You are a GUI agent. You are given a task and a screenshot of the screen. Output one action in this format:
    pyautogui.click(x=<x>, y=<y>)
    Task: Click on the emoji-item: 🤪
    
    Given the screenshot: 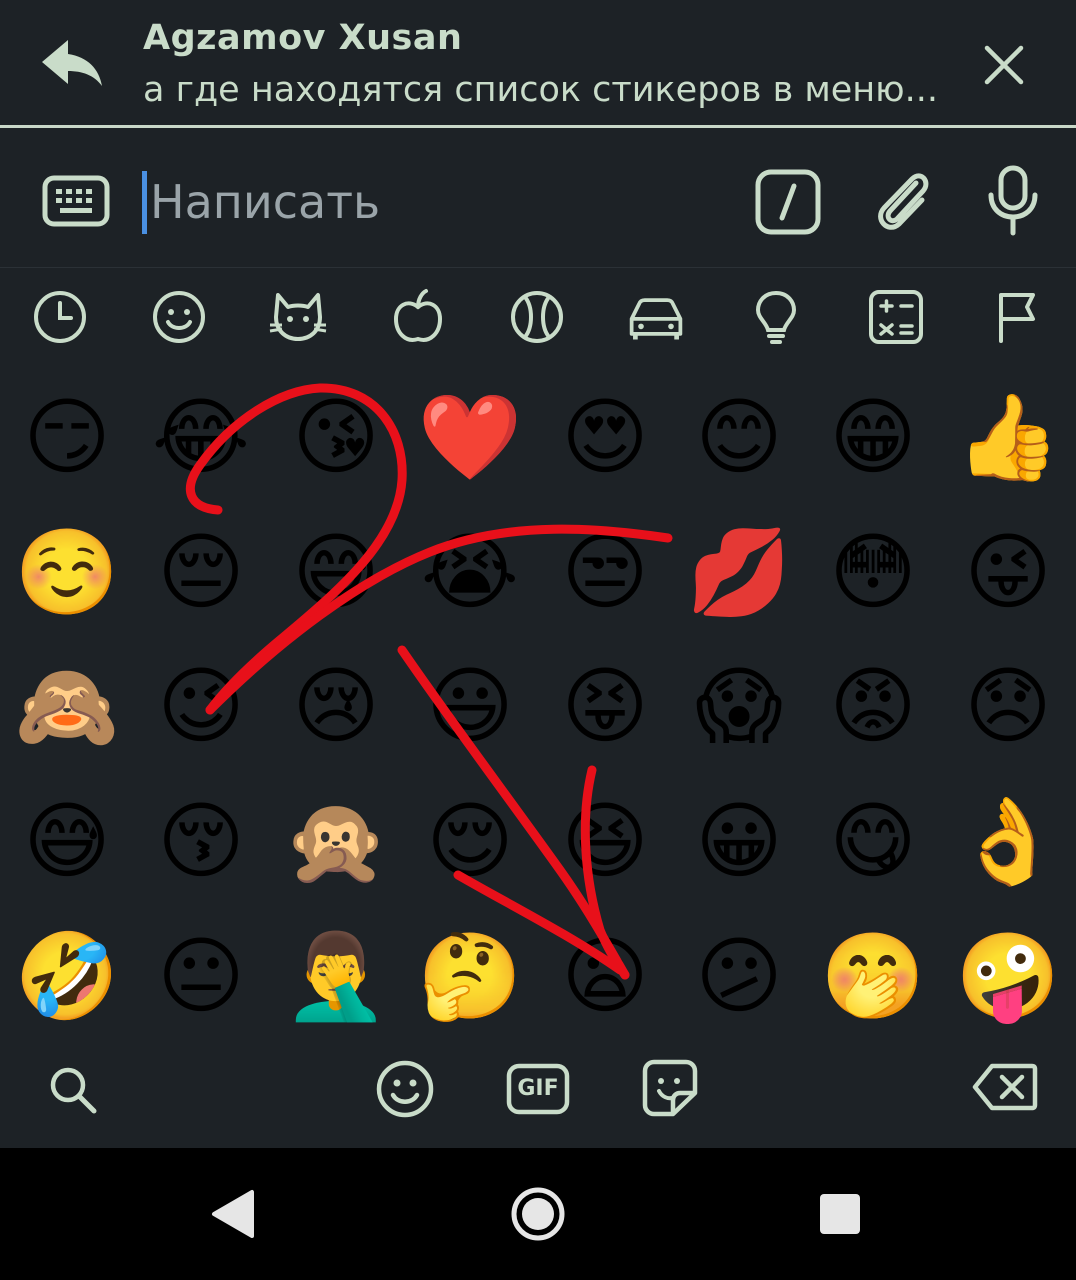 What is the action you would take?
    pyautogui.click(x=1008, y=976)
    